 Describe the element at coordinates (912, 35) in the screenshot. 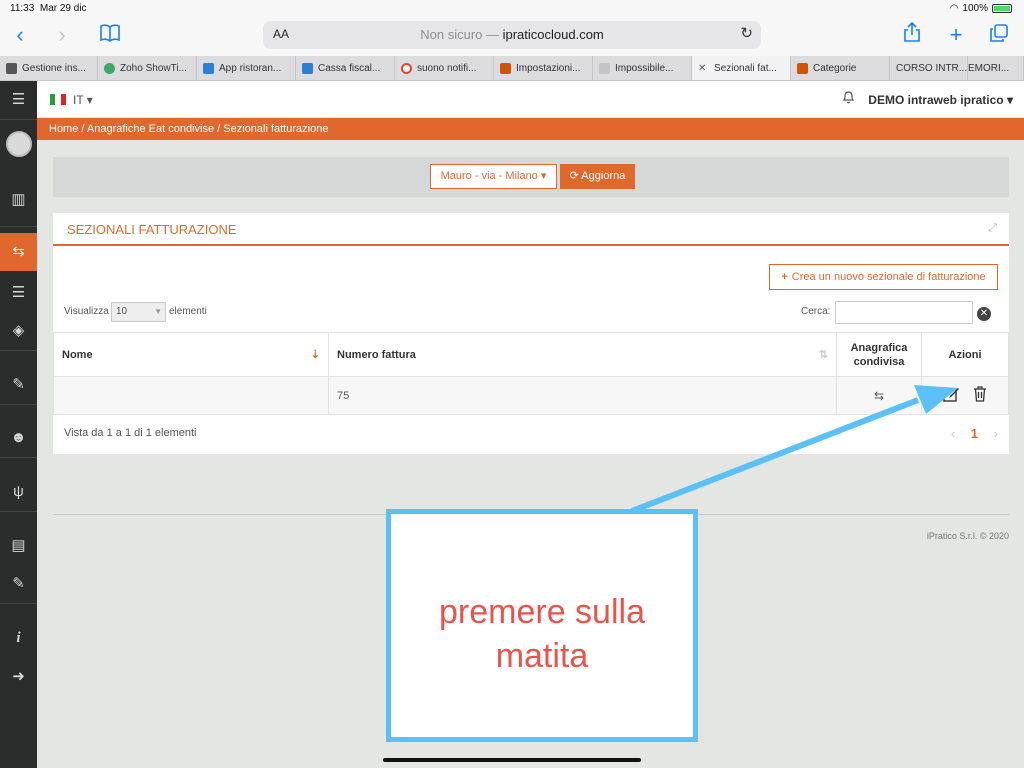

I see `share-icon` at that location.